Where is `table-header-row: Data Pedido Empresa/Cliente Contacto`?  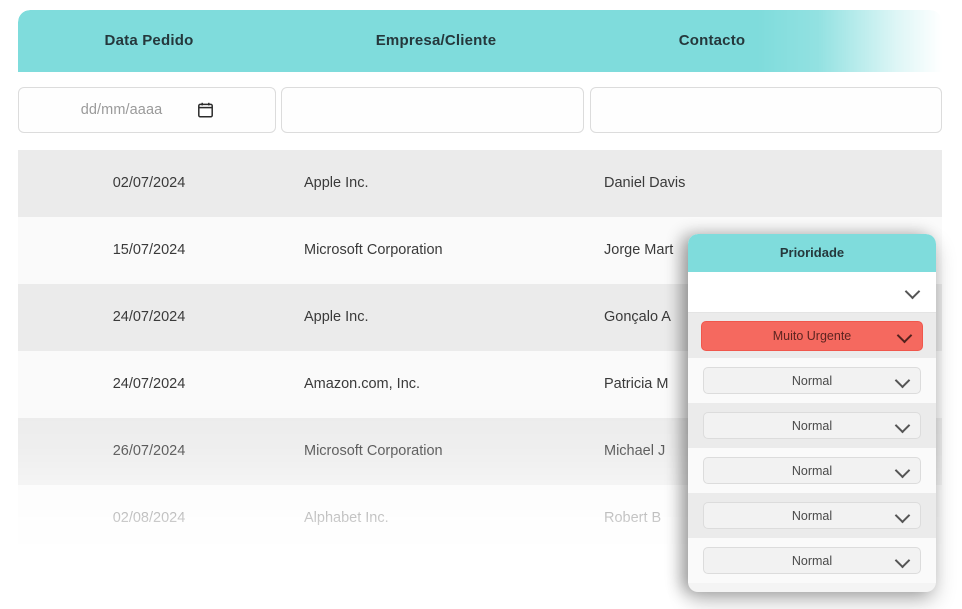
table-header-row: Data Pedido Empresa/Cliente Contacto is located at coordinates (480, 41).